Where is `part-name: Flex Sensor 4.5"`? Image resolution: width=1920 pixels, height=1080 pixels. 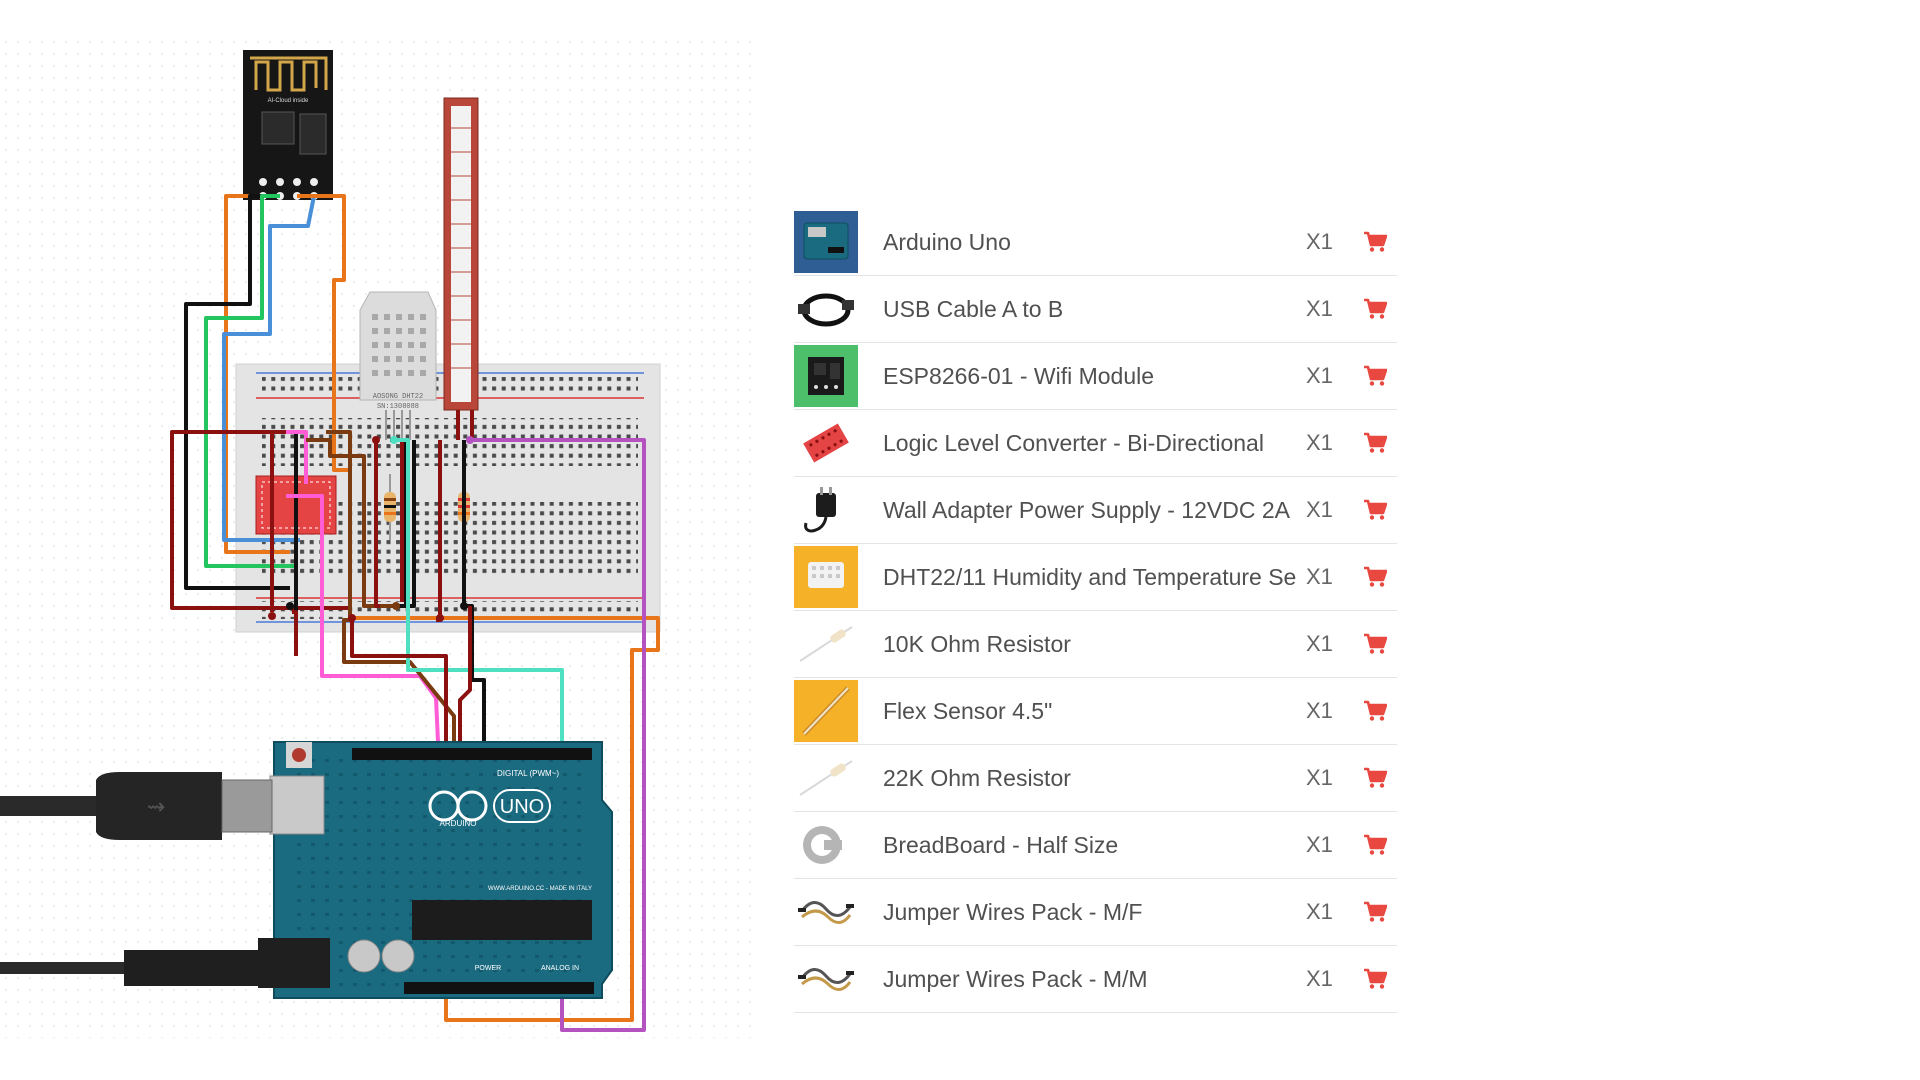 part-name: Flex Sensor 4.5" is located at coordinates (968, 711).